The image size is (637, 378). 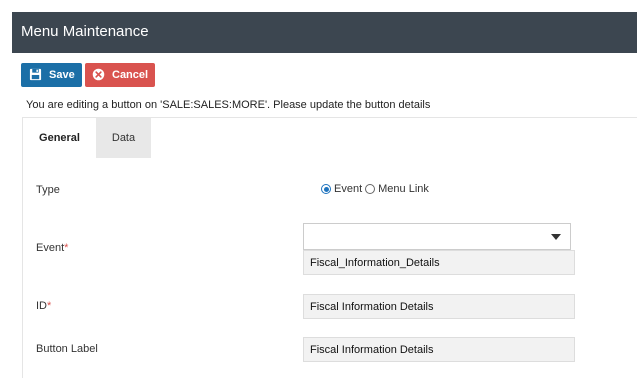 I want to click on save-button: Save, so click(x=51, y=75).